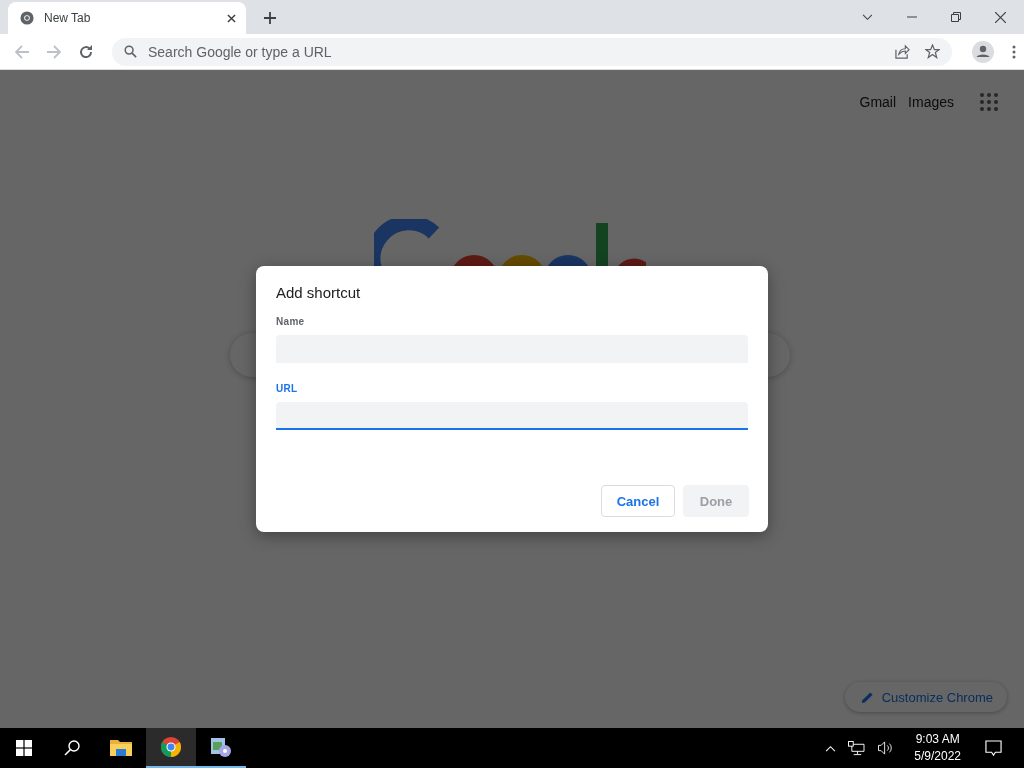 The image size is (1024, 768). I want to click on header-link: Images, so click(931, 102).